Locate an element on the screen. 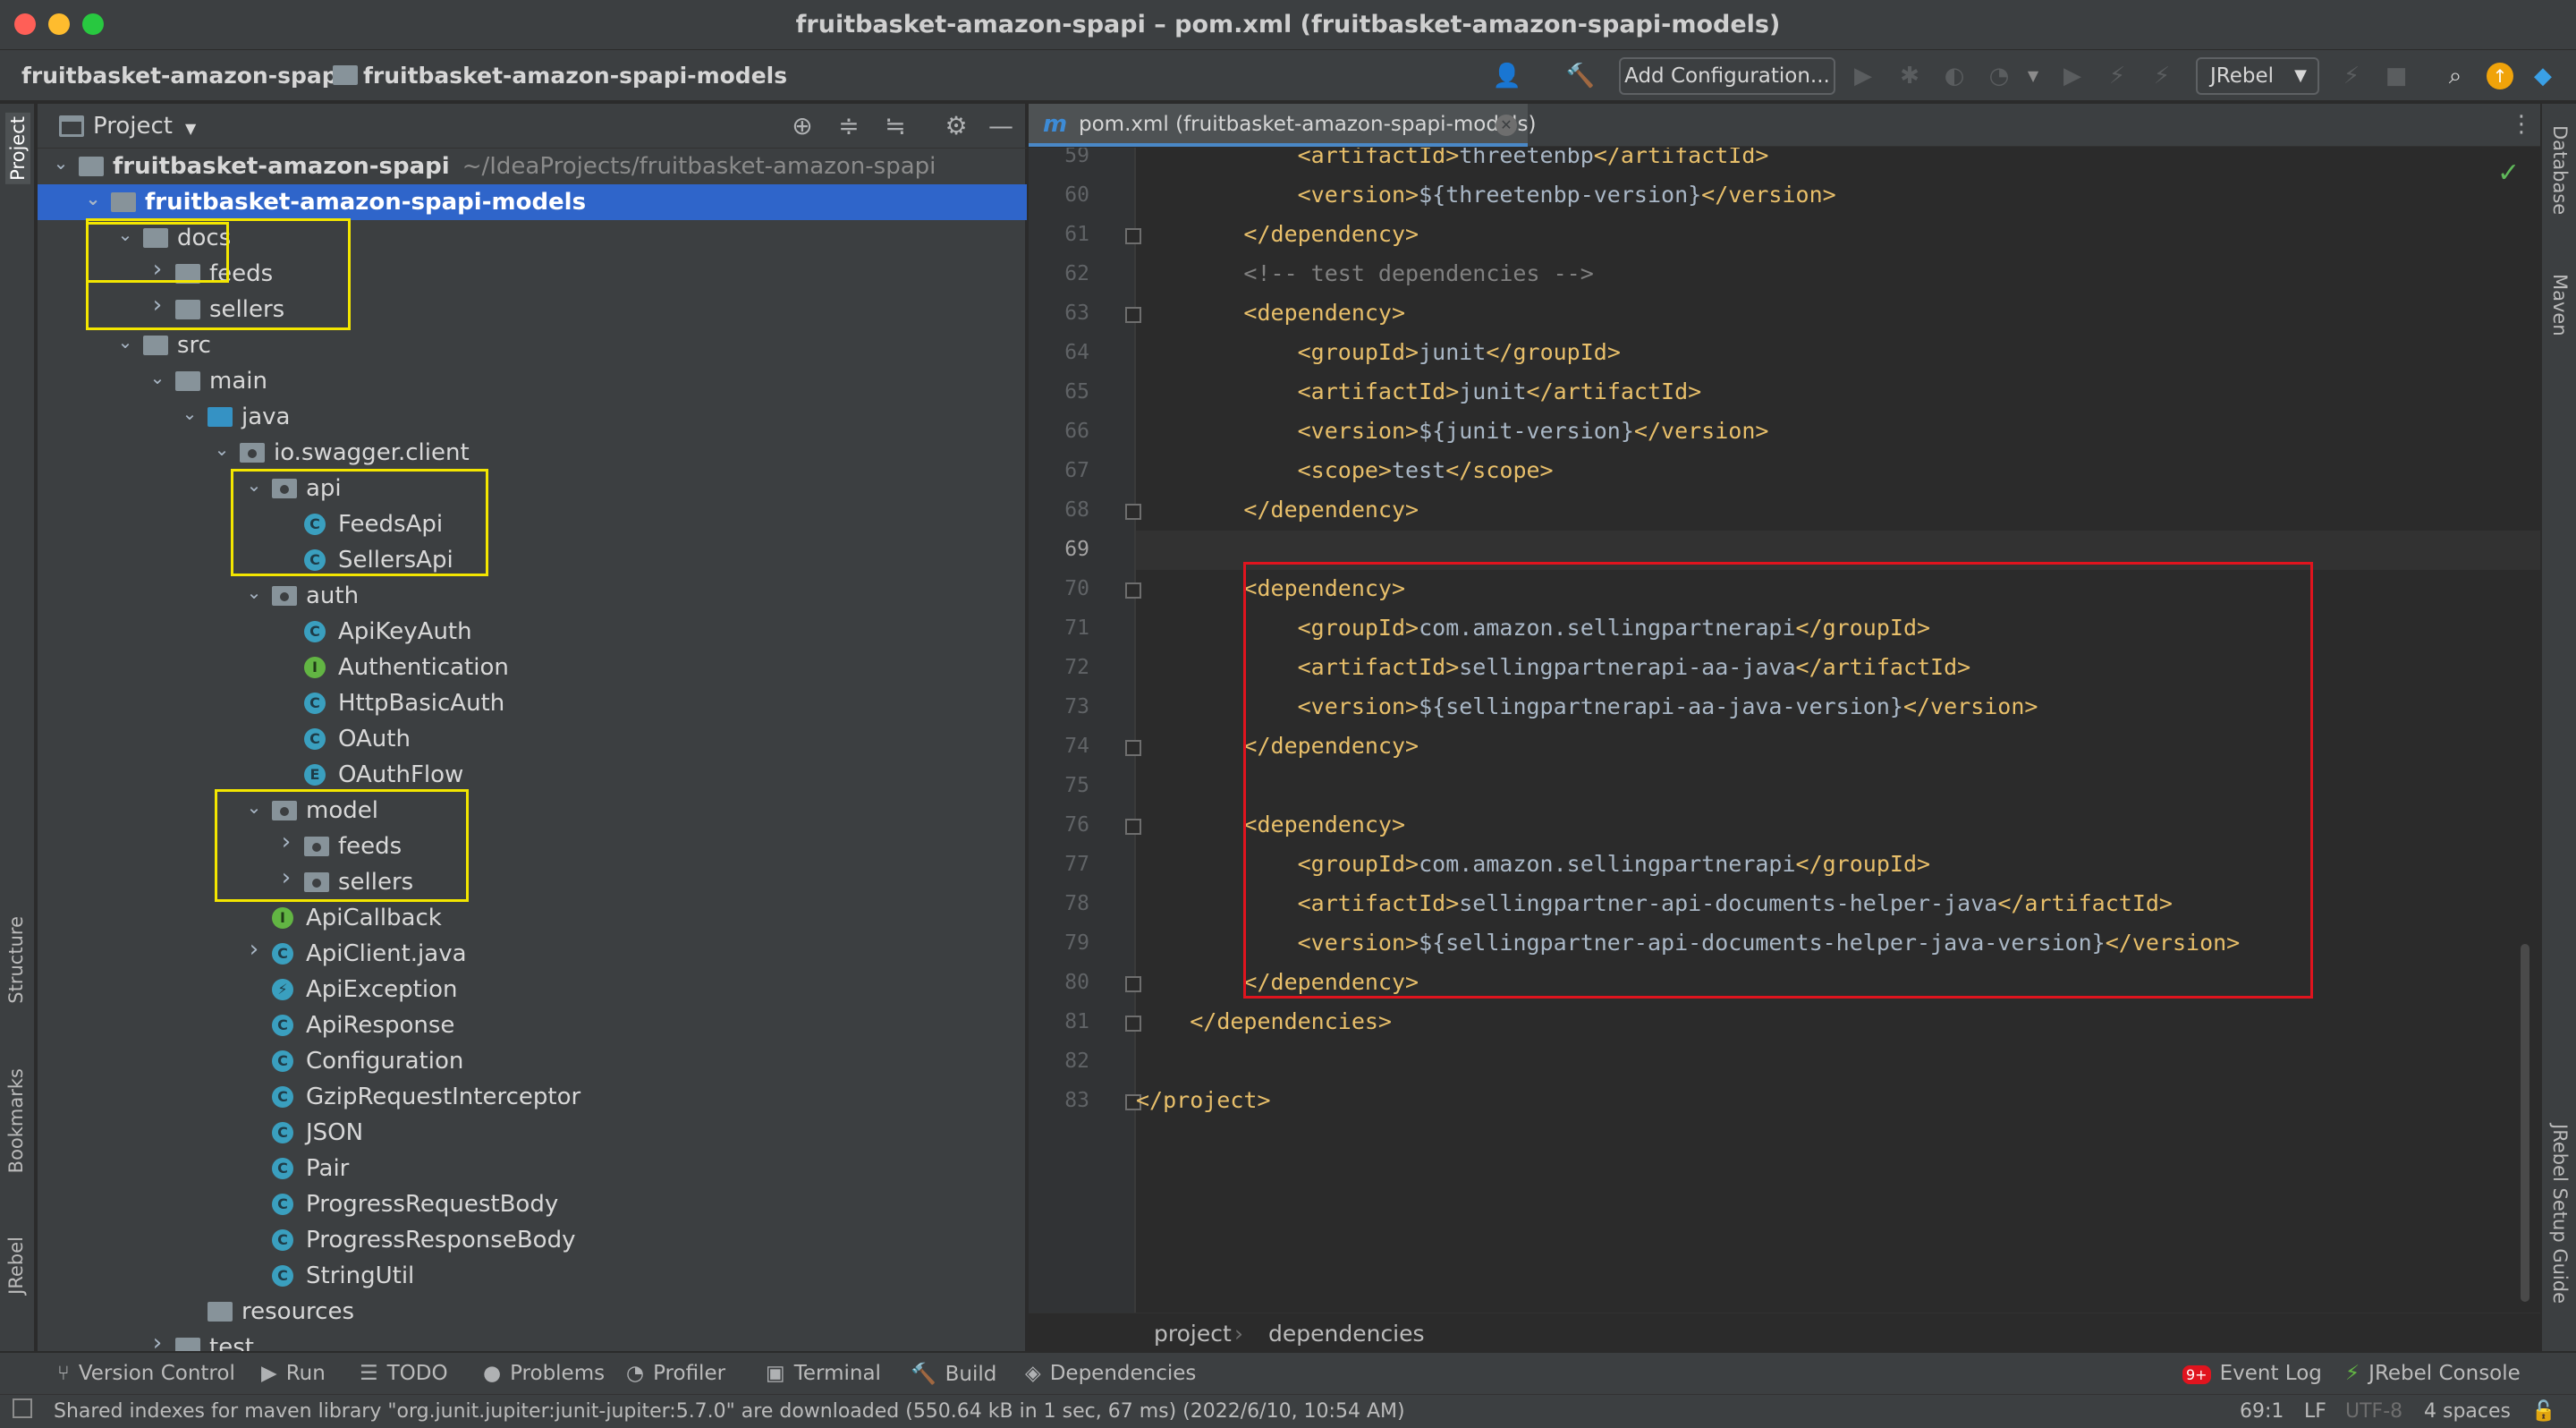  tool-event-log: 9+ Event Log is located at coordinates (2252, 1374).